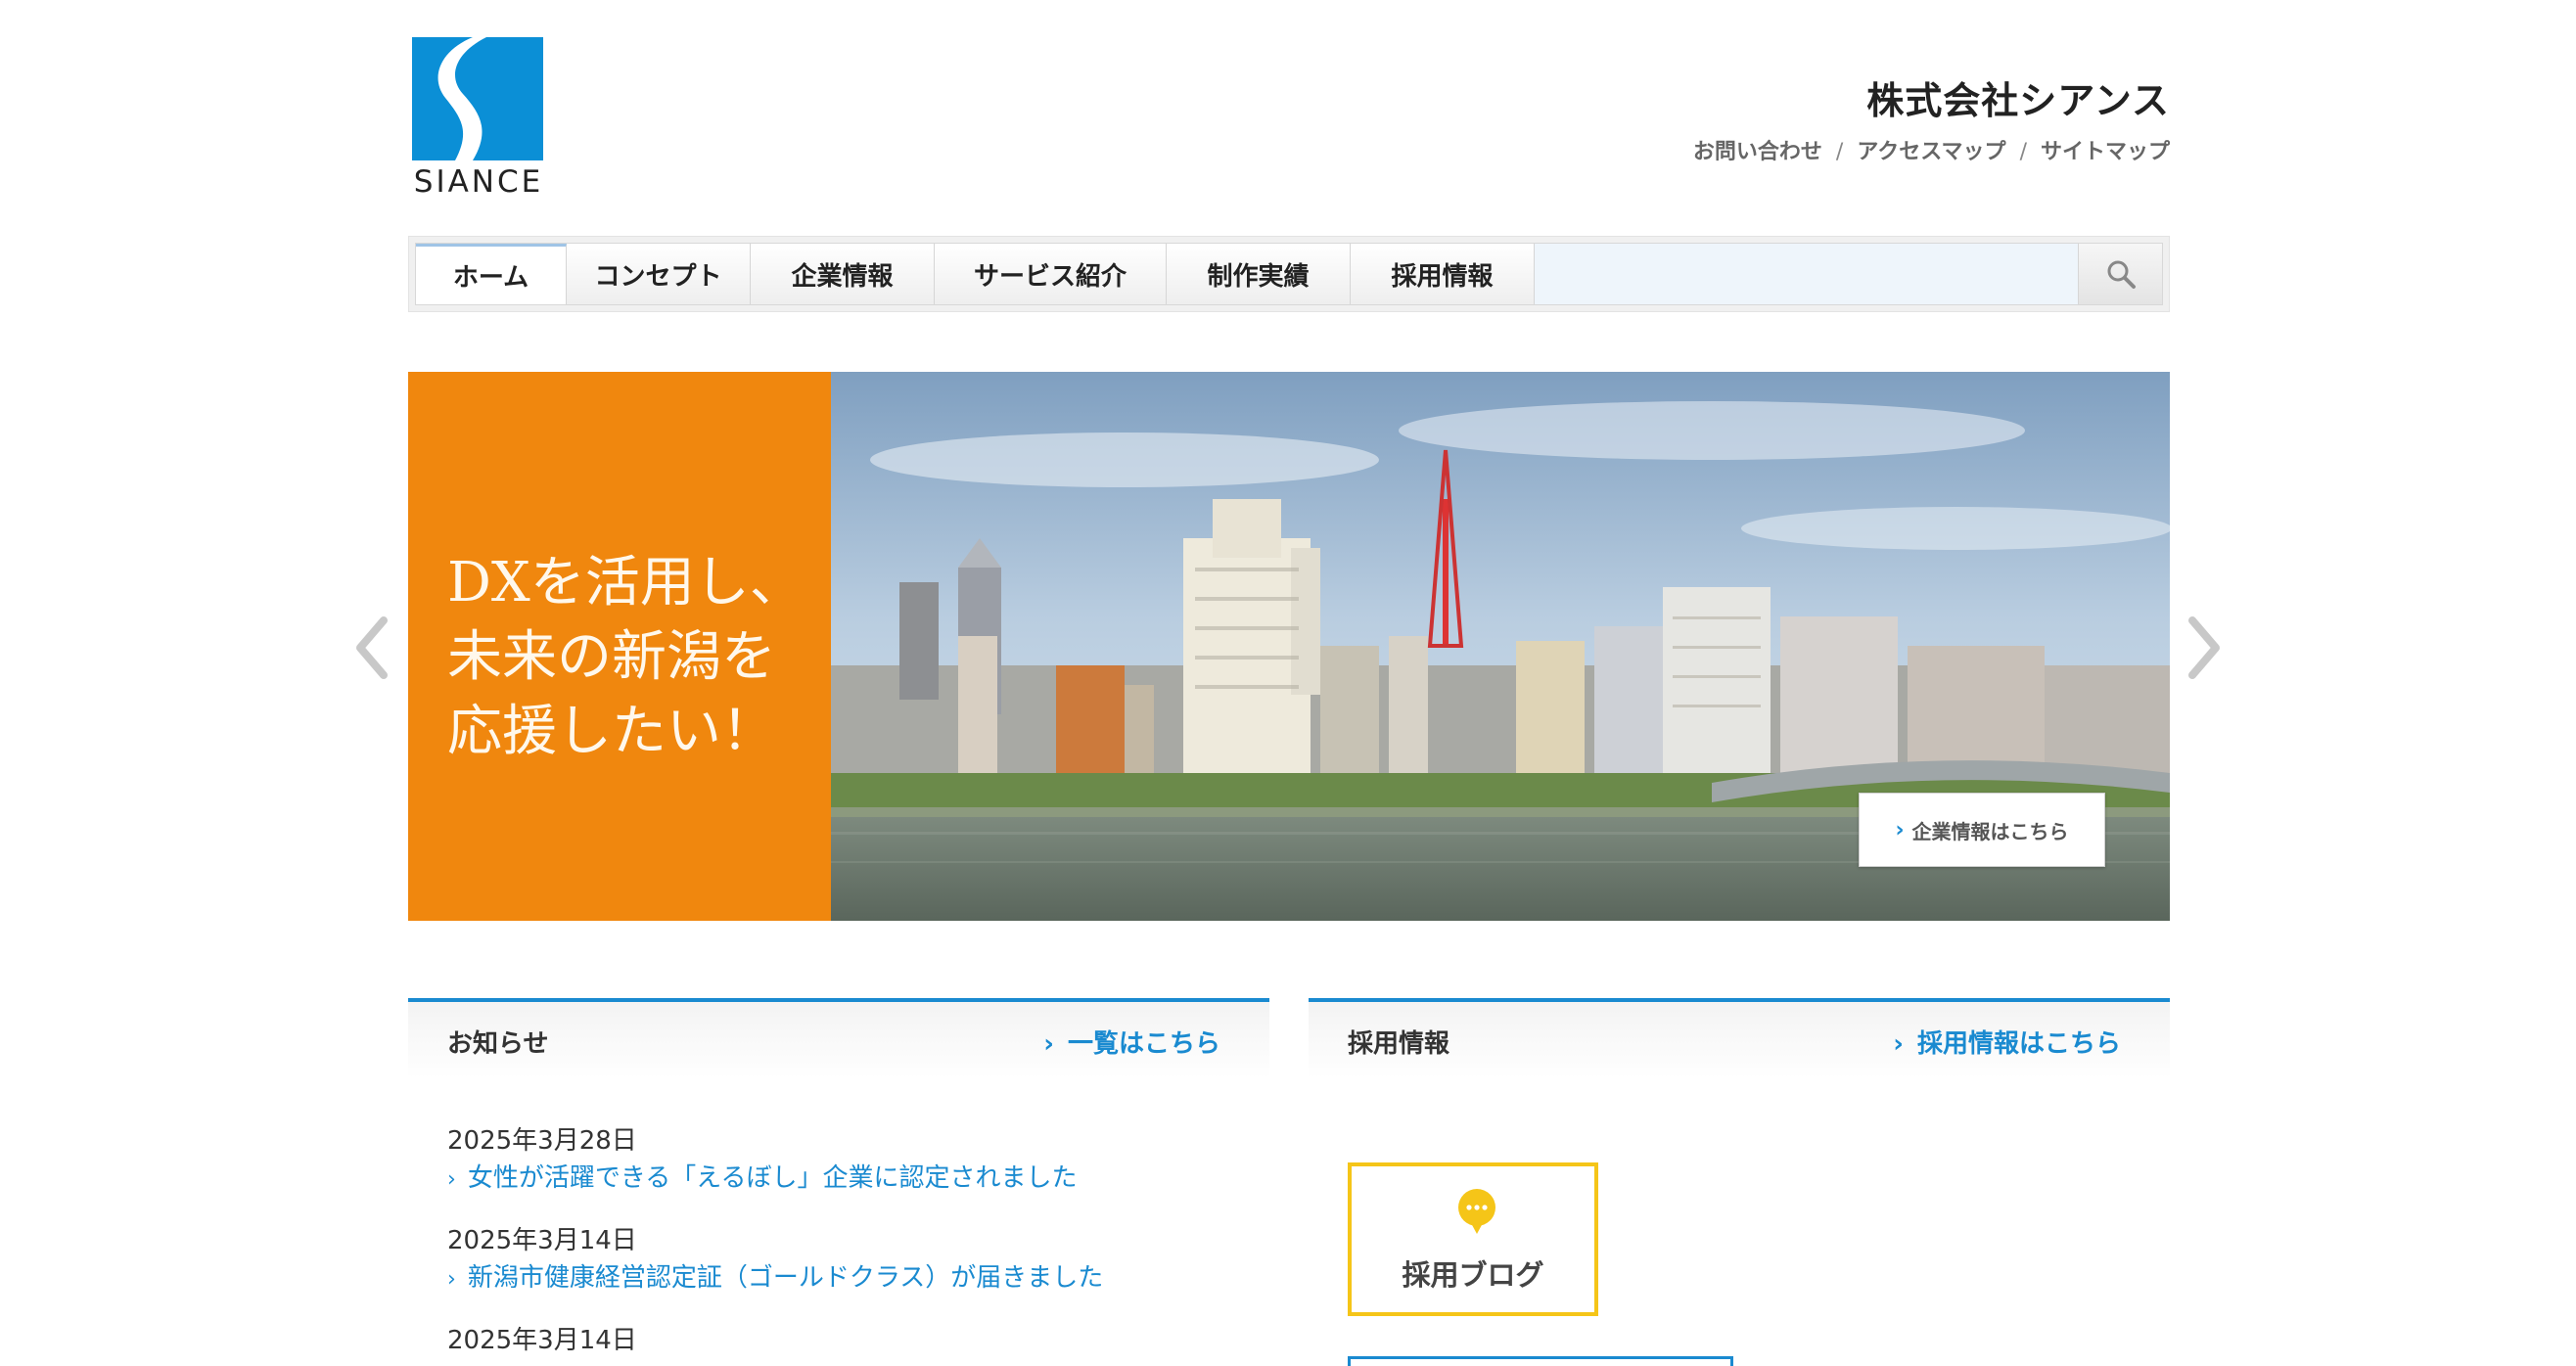  I want to click on blog-label: 採用ブログ, so click(1473, 1275).